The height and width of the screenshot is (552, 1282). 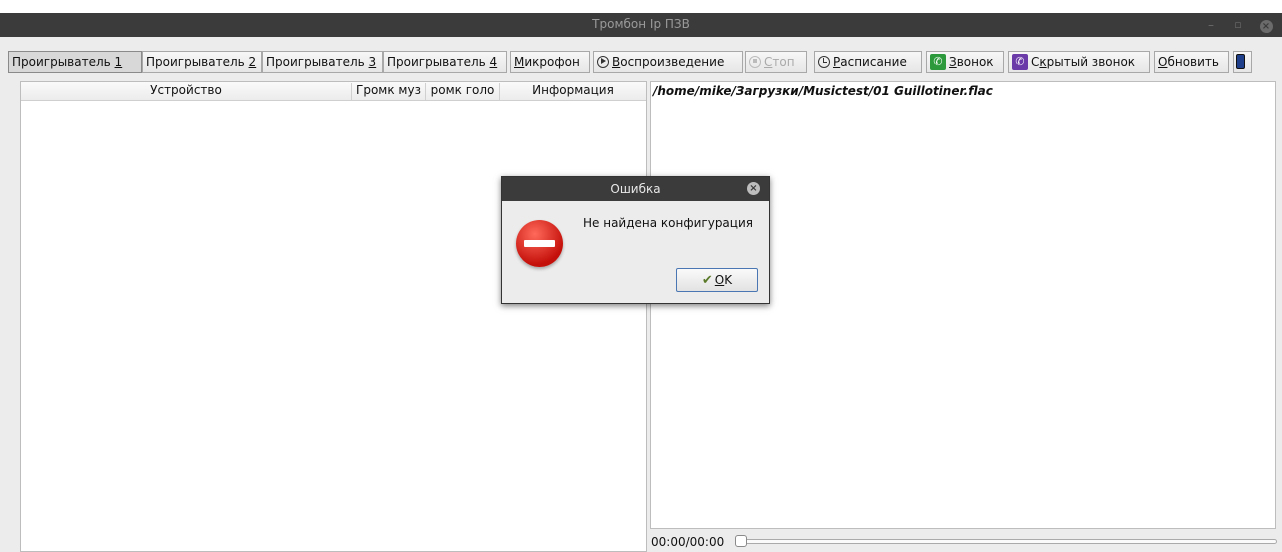 What do you see at coordinates (1079, 62) in the screenshot?
I see `hidden-call-button: ✆ Скрытый звонок` at bounding box center [1079, 62].